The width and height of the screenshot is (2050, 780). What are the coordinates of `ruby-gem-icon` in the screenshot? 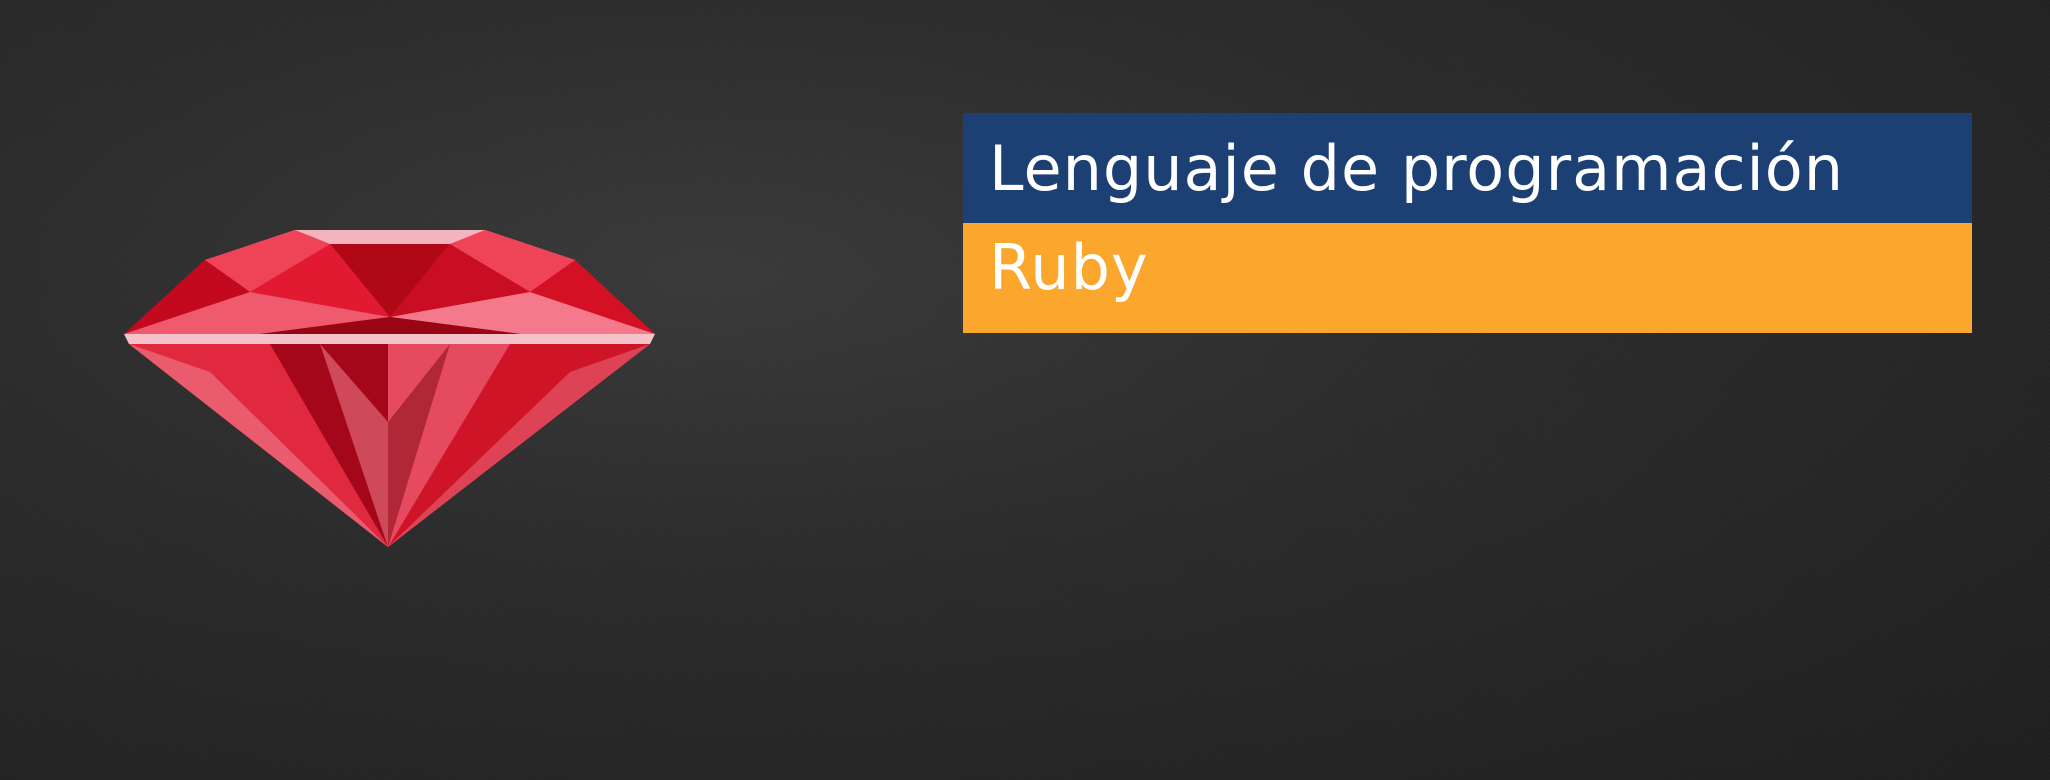 It's located at (389, 388).